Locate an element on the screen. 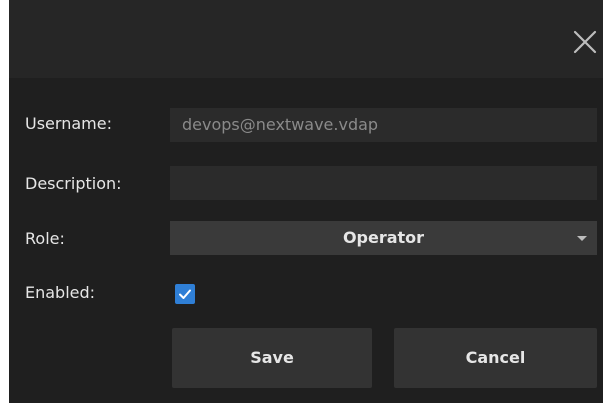 The image size is (603, 409). enabled-label: Enabled: is located at coordinates (60, 292).